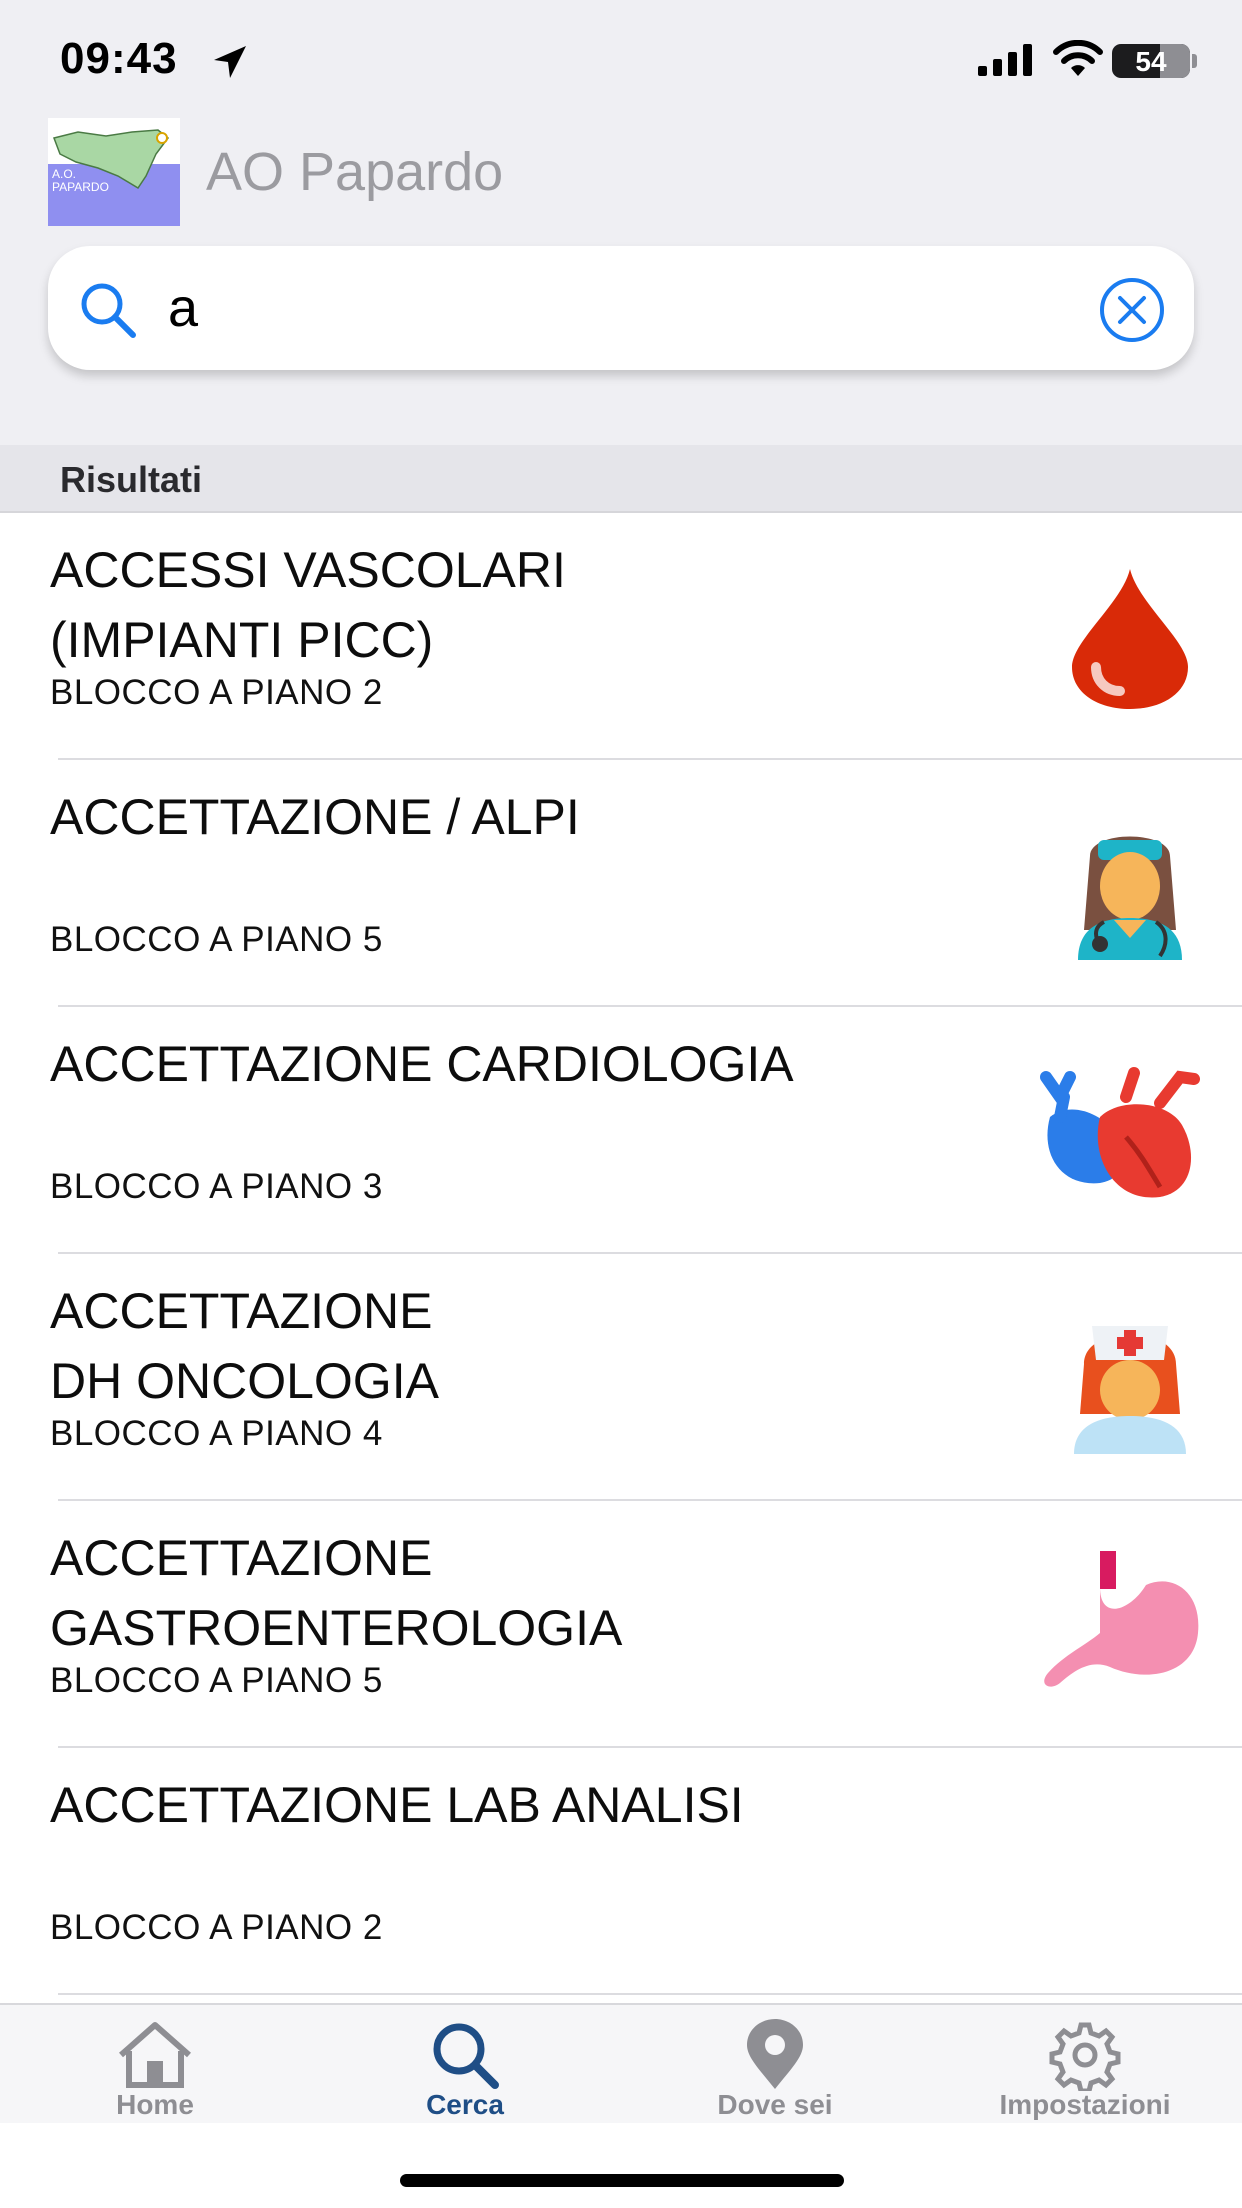 This screenshot has height=2208, width=1242. What do you see at coordinates (397, 1805) in the screenshot?
I see `item-title: ACCETTAZIONE LAB ANALISI` at bounding box center [397, 1805].